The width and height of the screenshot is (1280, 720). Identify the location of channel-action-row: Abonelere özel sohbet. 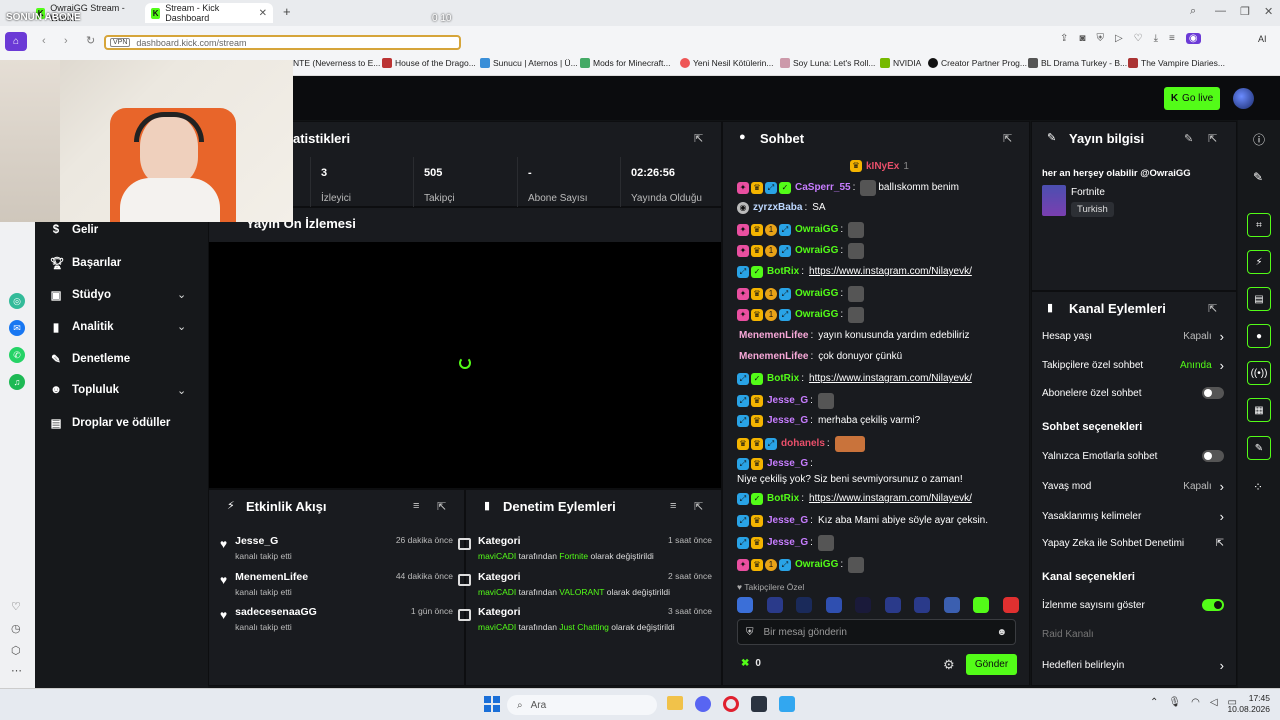
(1133, 393).